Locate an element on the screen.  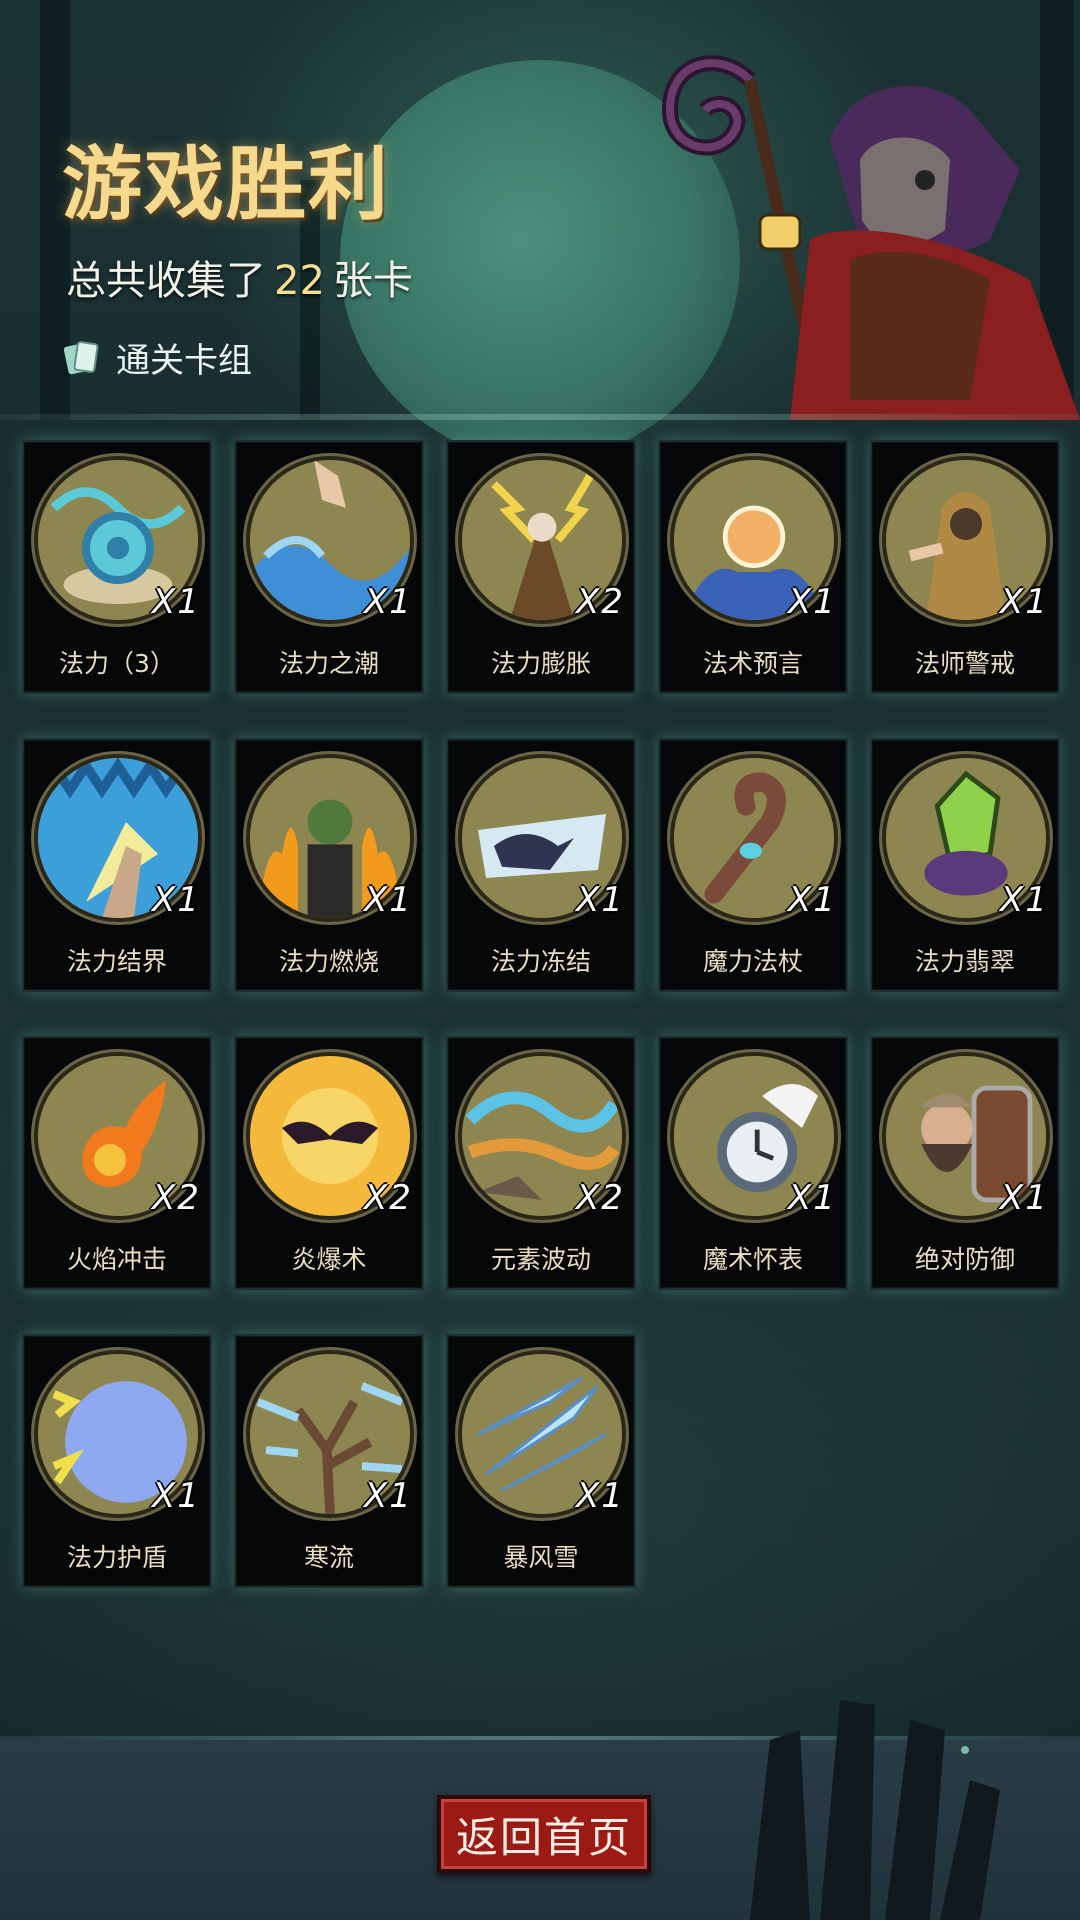
card-count: 22 is located at coordinates (299, 281).